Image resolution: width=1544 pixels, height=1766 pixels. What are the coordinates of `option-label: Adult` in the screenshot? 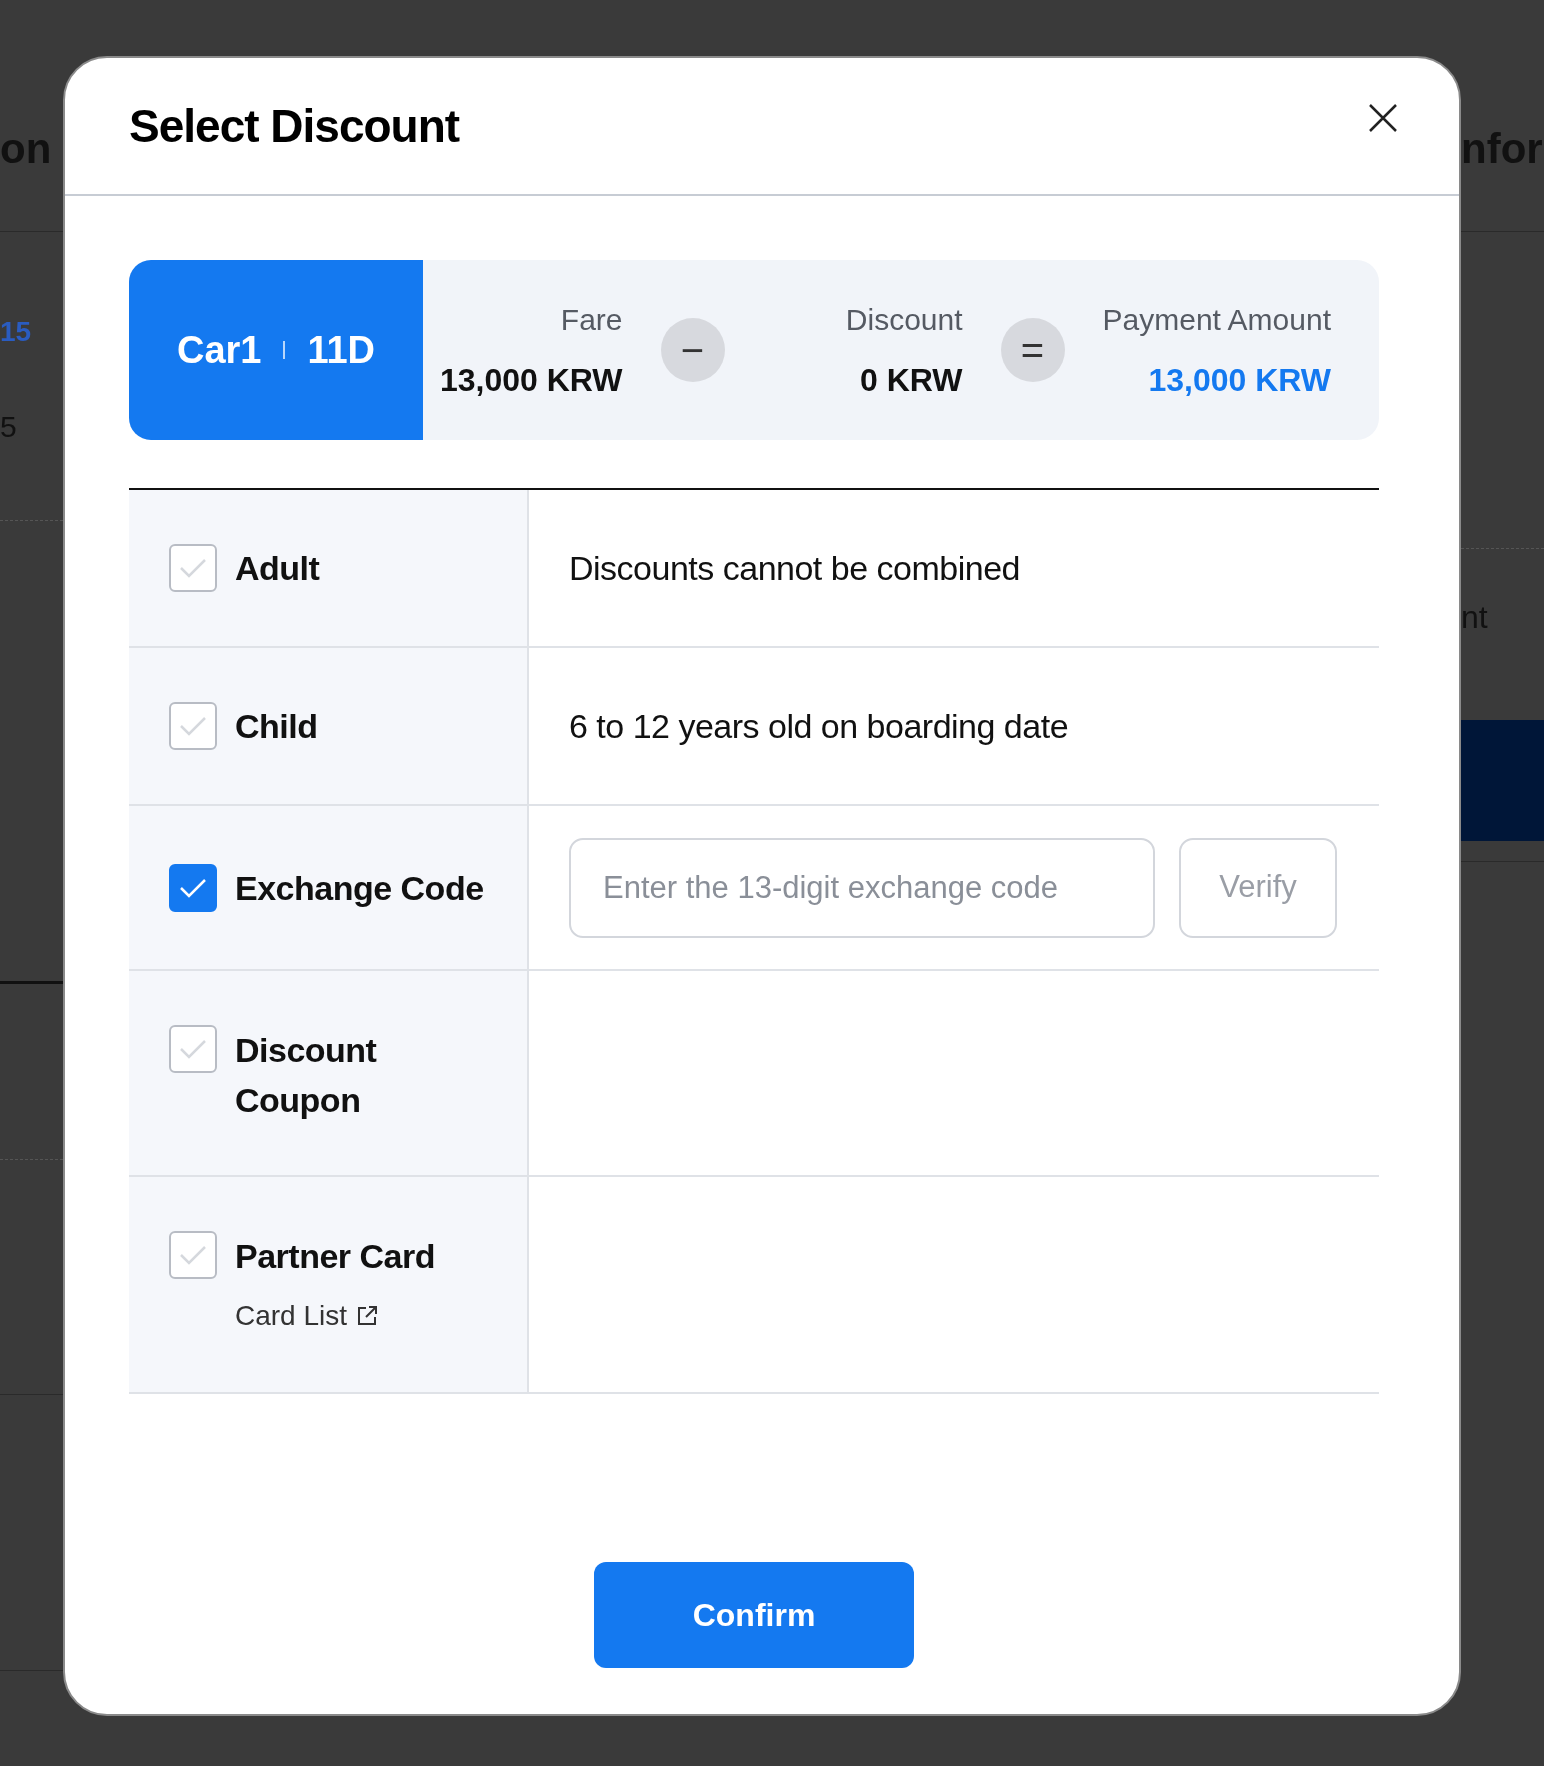 It's located at (278, 568).